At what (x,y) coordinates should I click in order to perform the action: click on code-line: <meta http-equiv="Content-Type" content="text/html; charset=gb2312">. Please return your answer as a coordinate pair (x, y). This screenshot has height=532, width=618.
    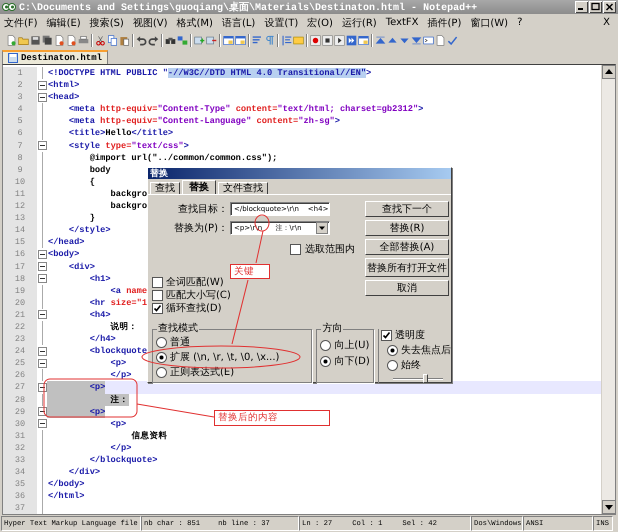
    Looking at the image, I should click on (246, 109).